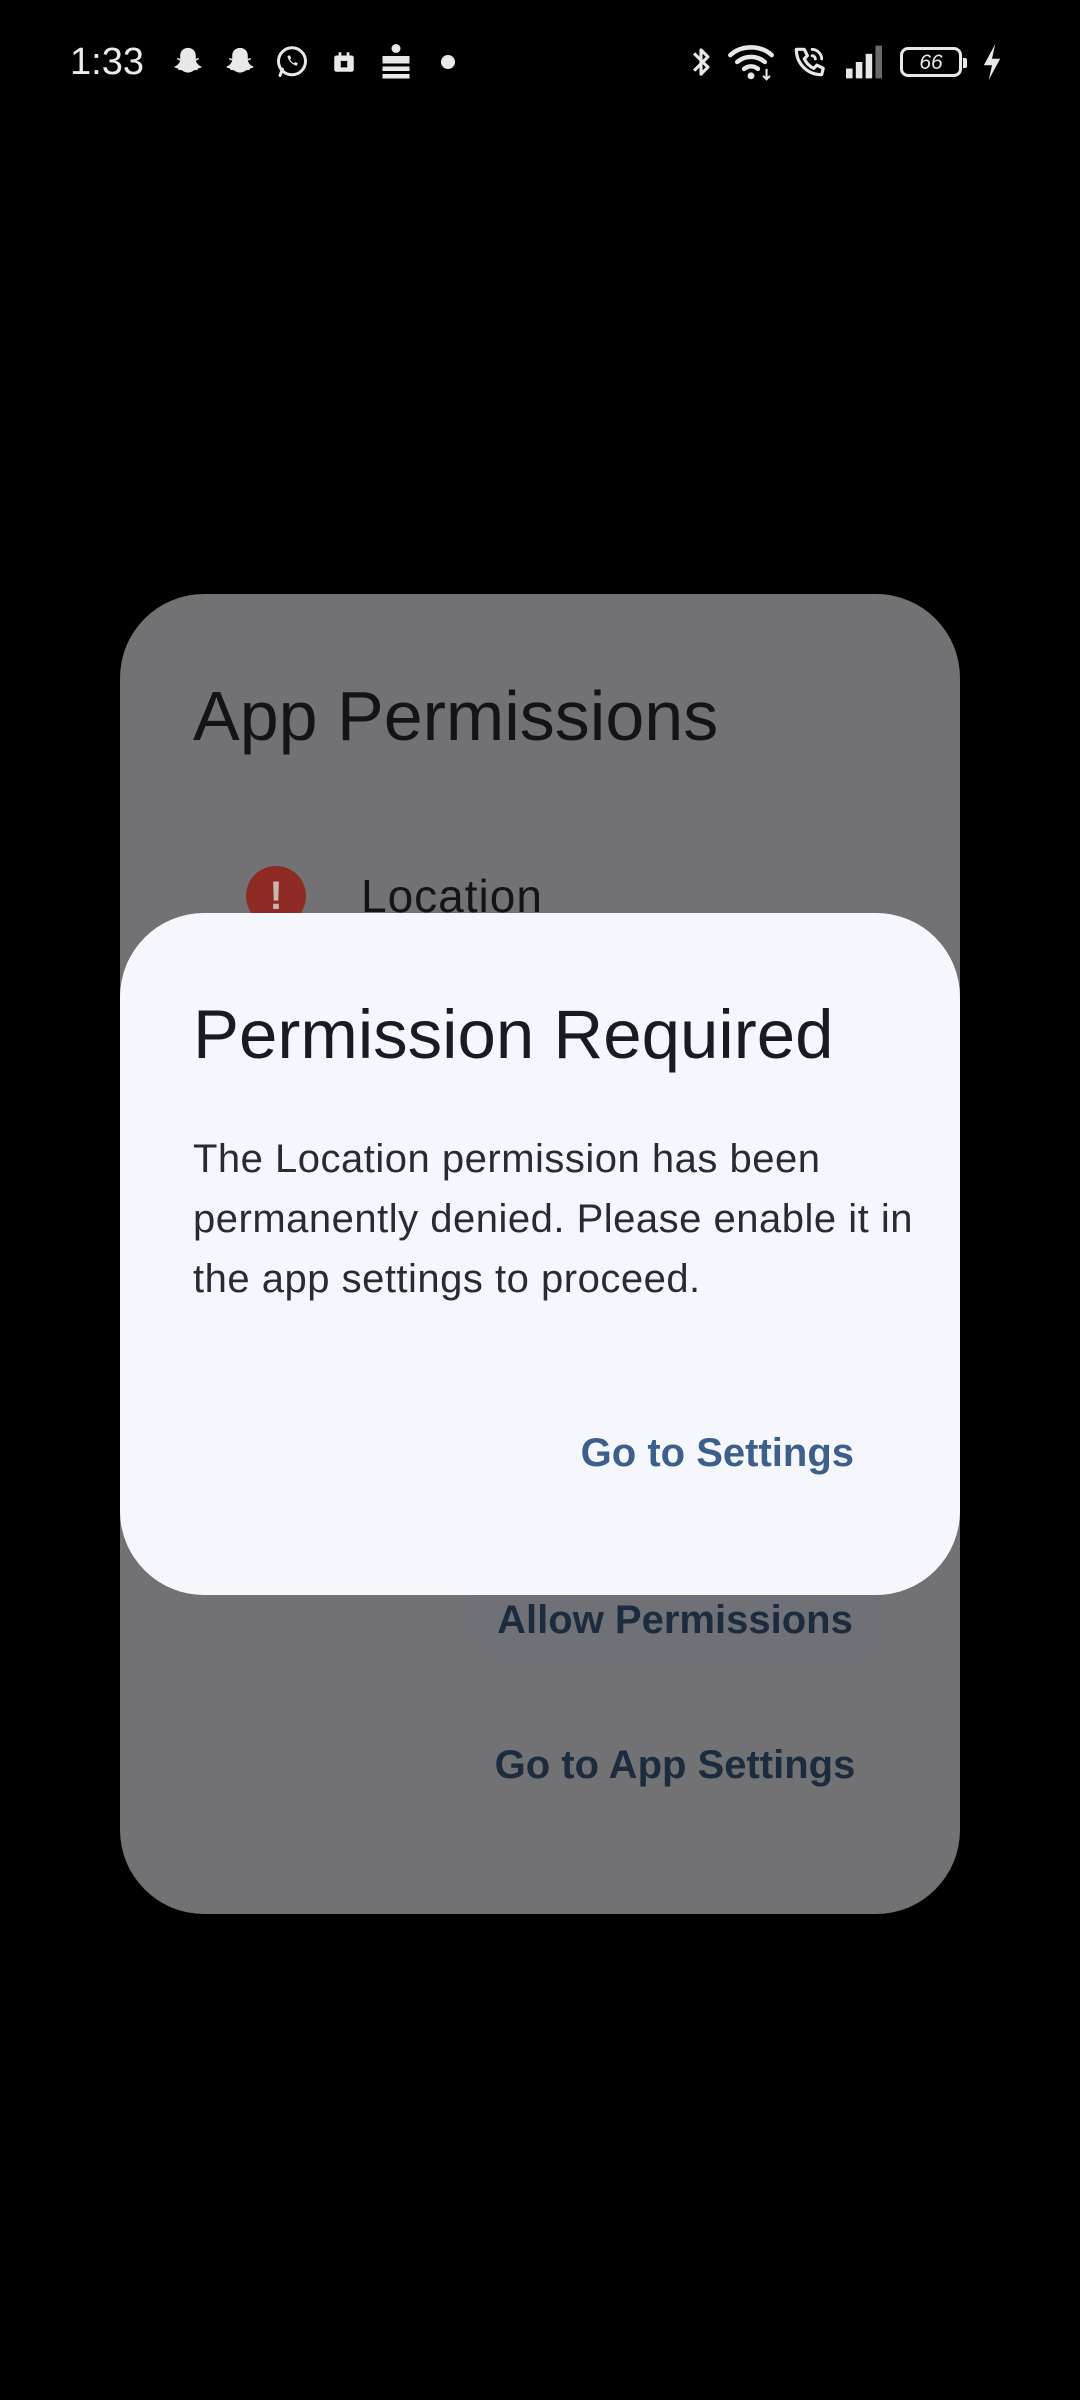  I want to click on app-permissions-title: App Permissions, so click(456, 716).